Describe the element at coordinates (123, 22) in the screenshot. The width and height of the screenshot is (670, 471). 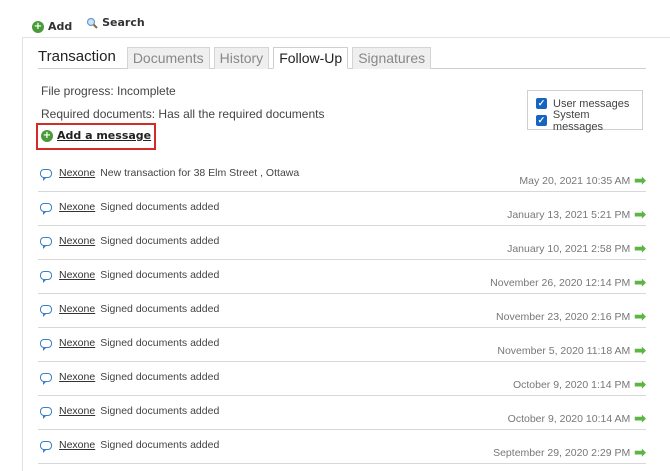
I see `search-label: Search` at that location.